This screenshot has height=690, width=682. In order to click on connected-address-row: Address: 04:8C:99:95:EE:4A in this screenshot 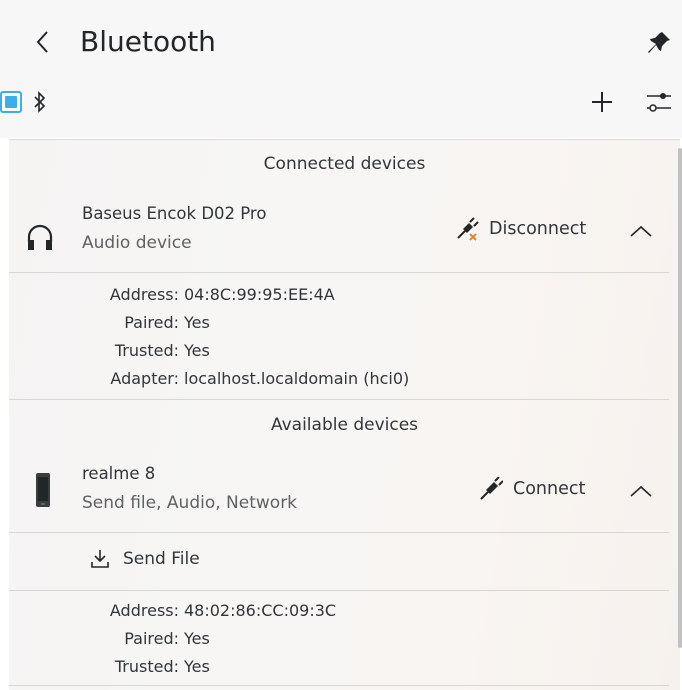, I will do `click(172, 297)`.